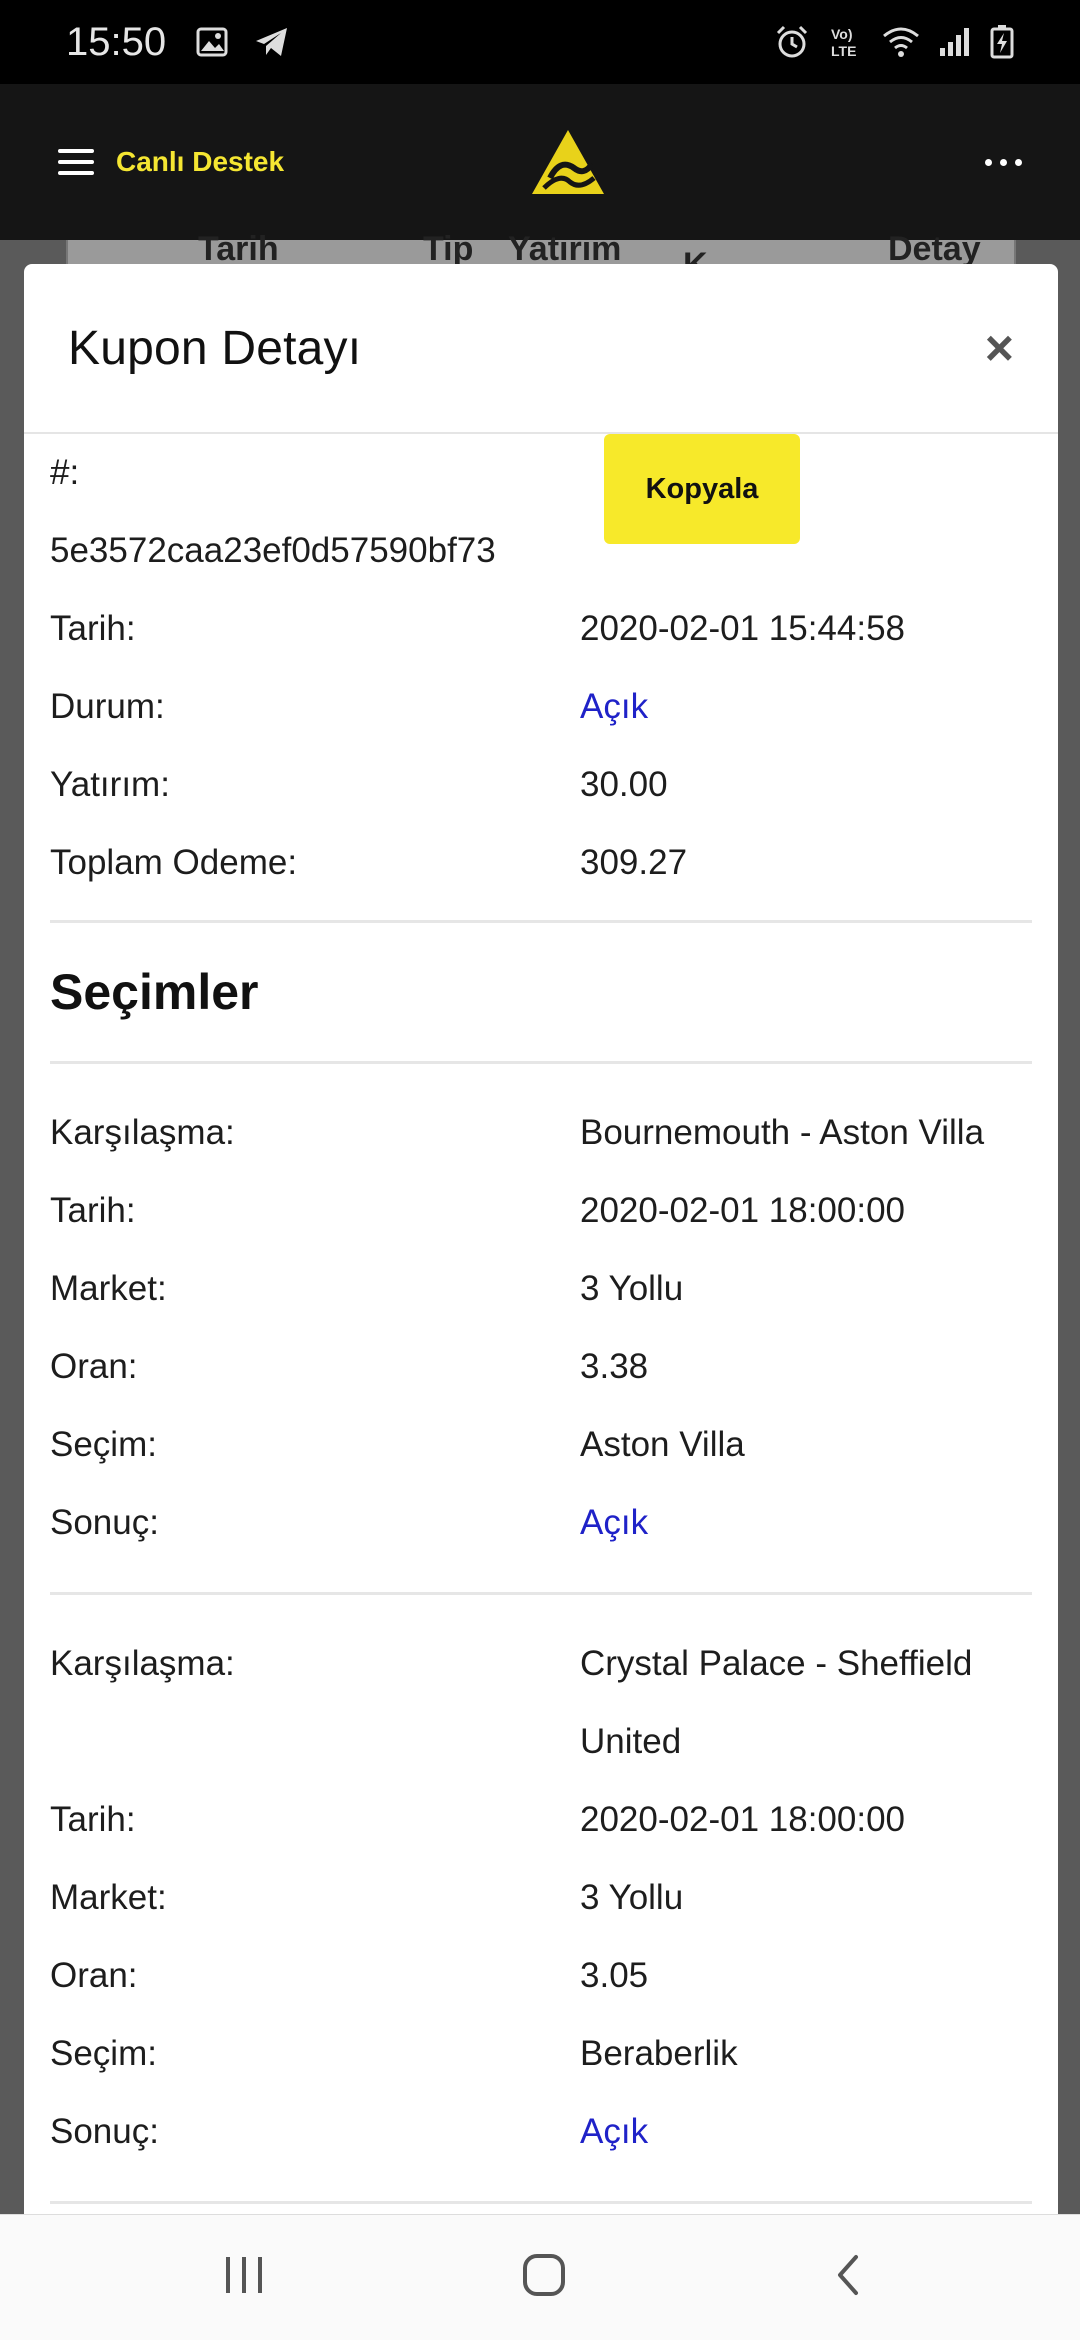  I want to click on battery-icon, so click(1002, 42).